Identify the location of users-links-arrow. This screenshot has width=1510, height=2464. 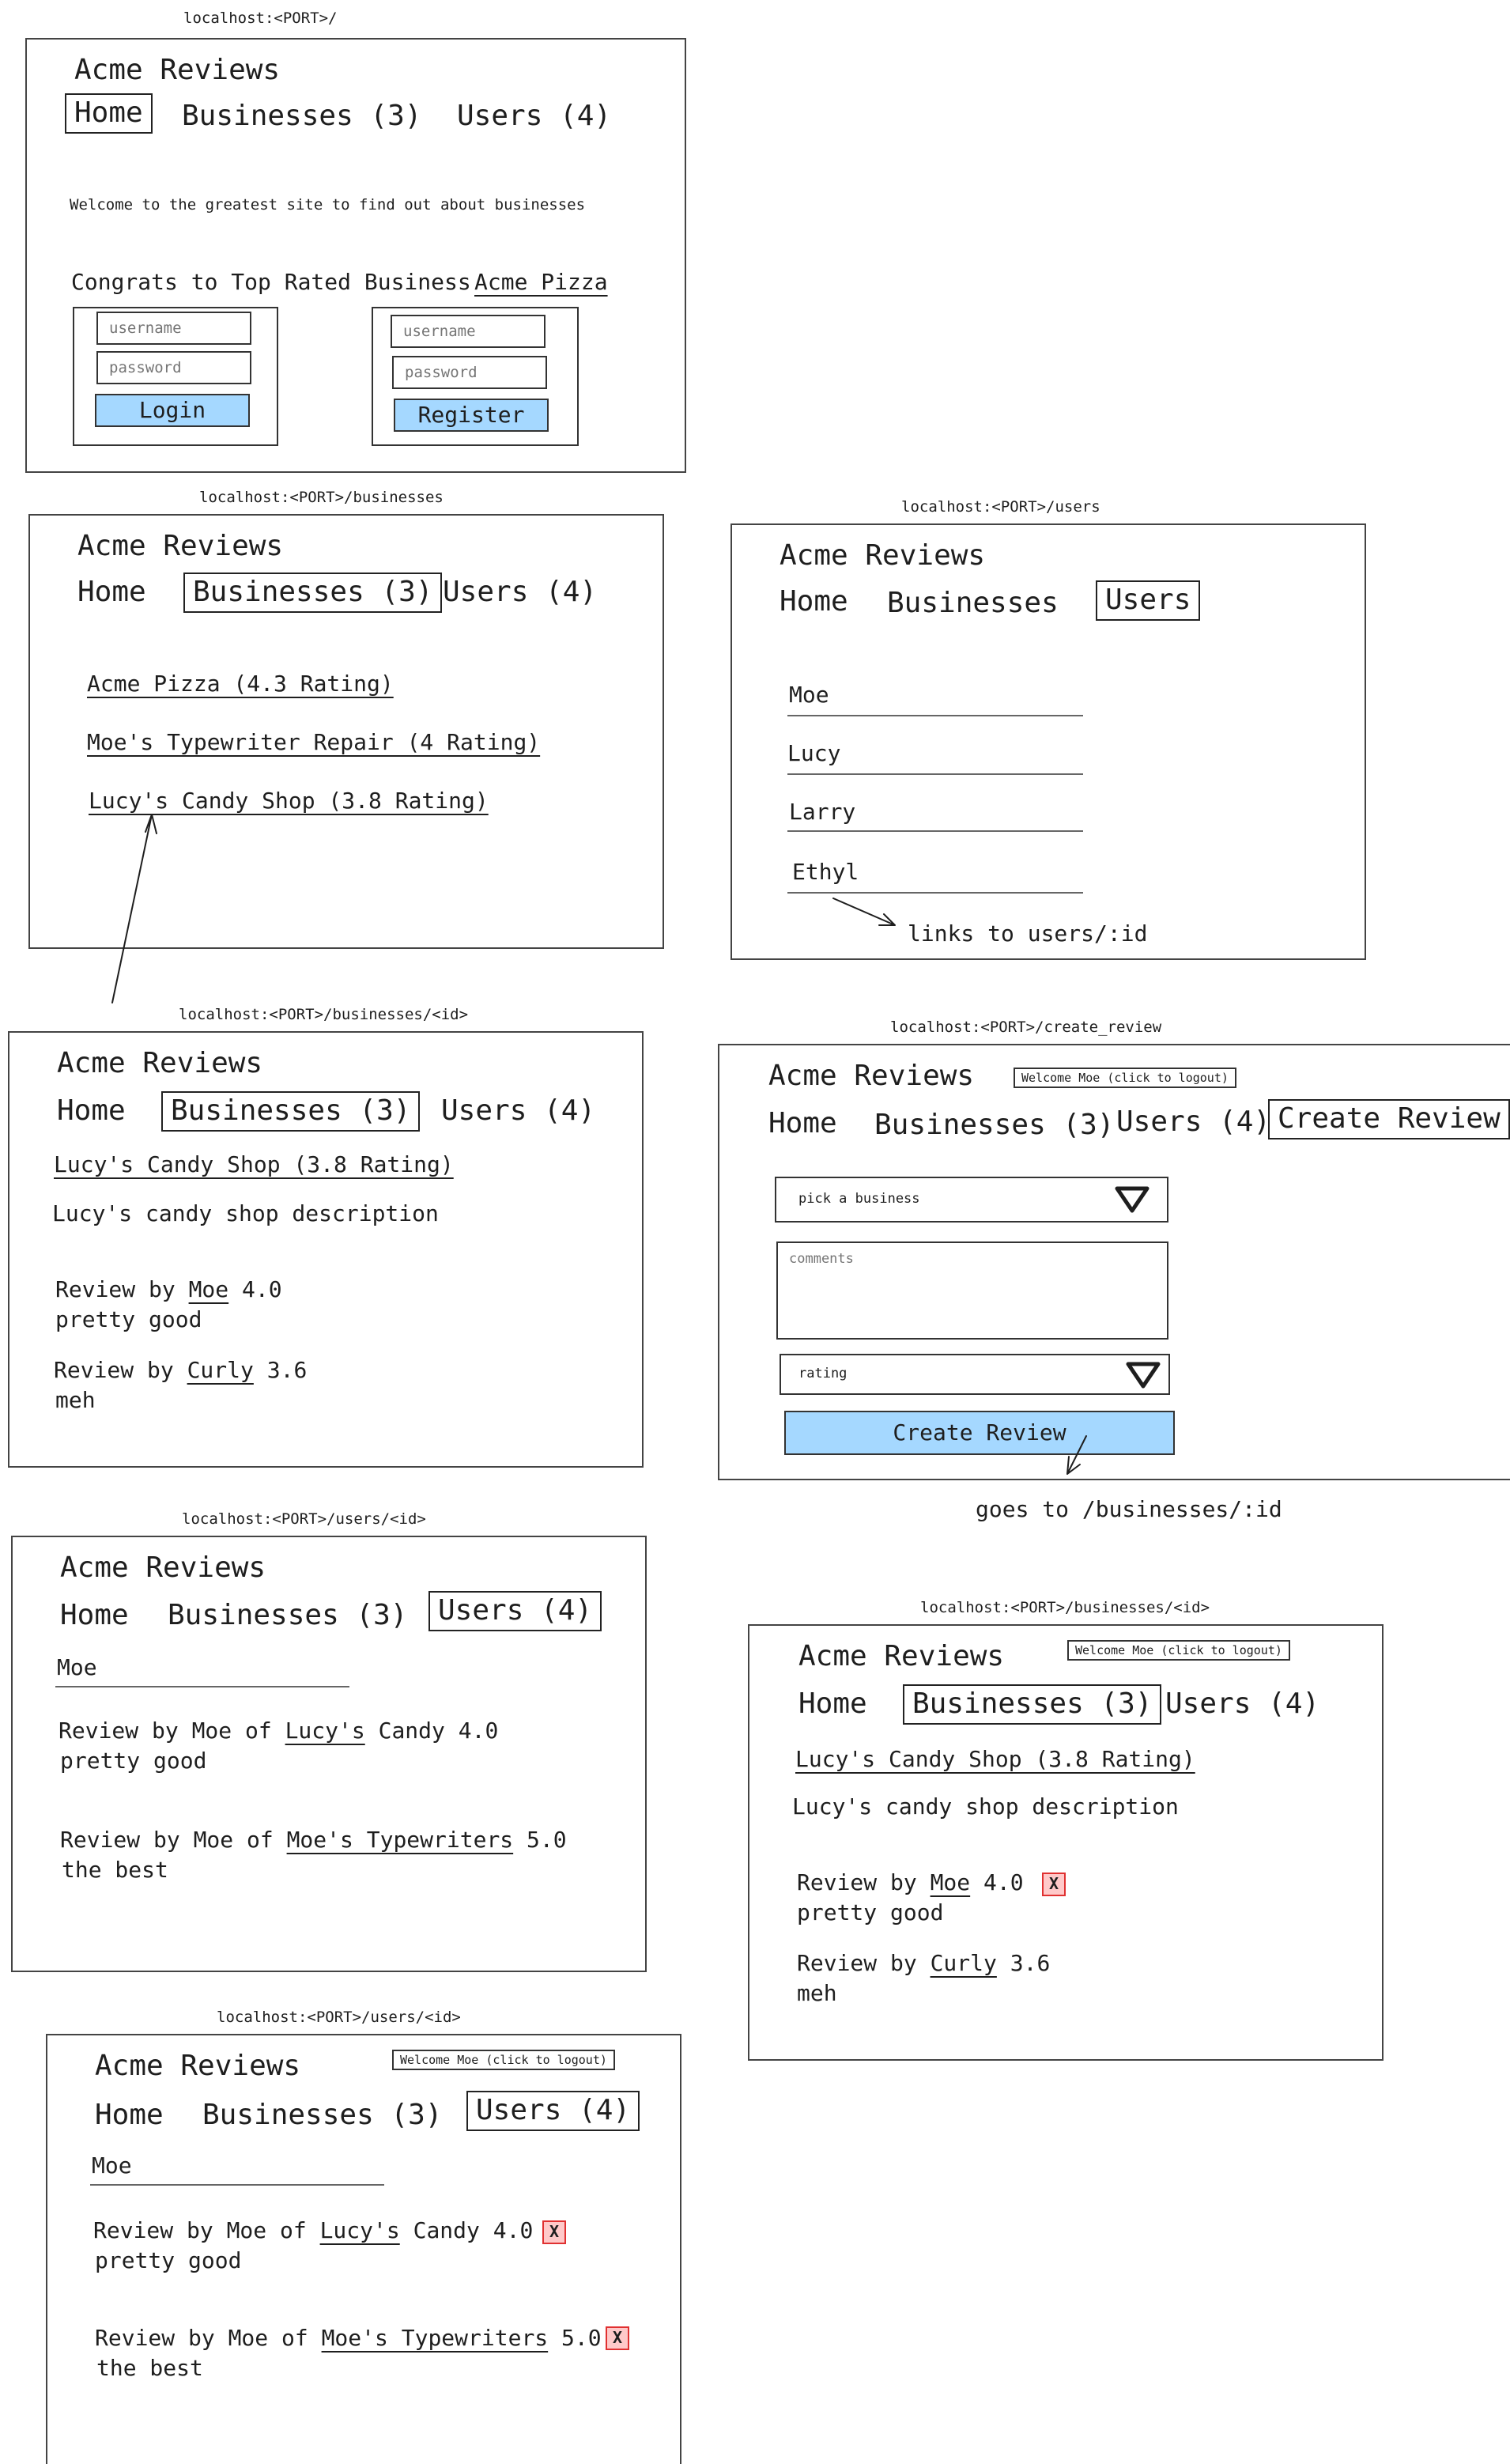
(864, 912).